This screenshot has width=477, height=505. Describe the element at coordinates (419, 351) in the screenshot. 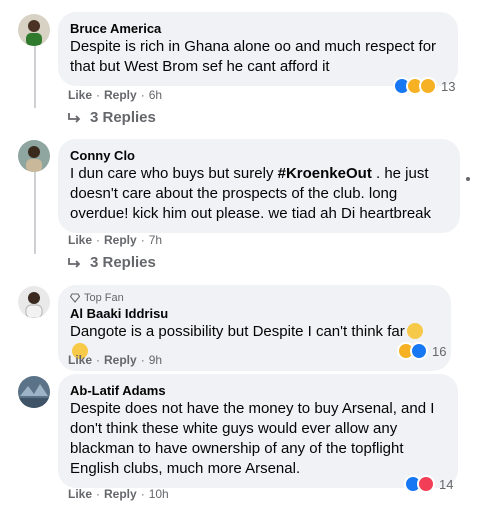

I see `like-icon` at that location.